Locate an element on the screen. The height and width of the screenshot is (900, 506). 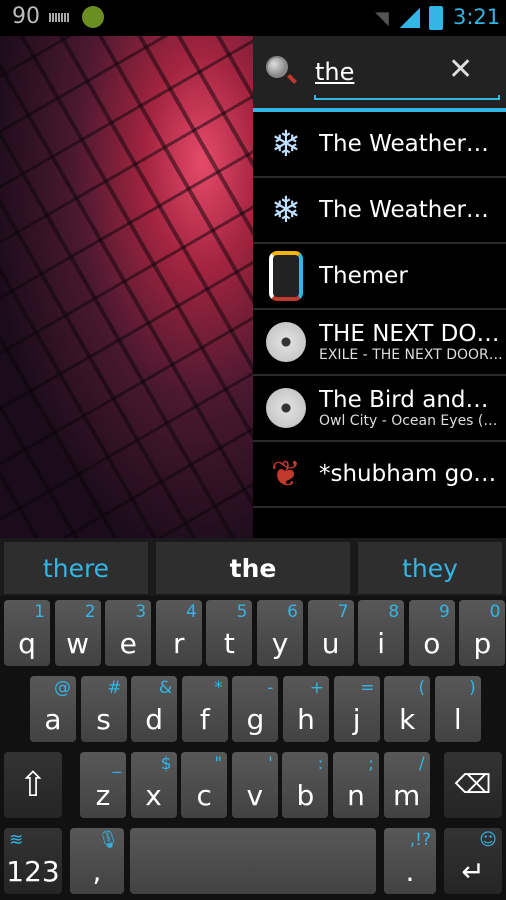
close-icon: ✕ is located at coordinates (460, 69).